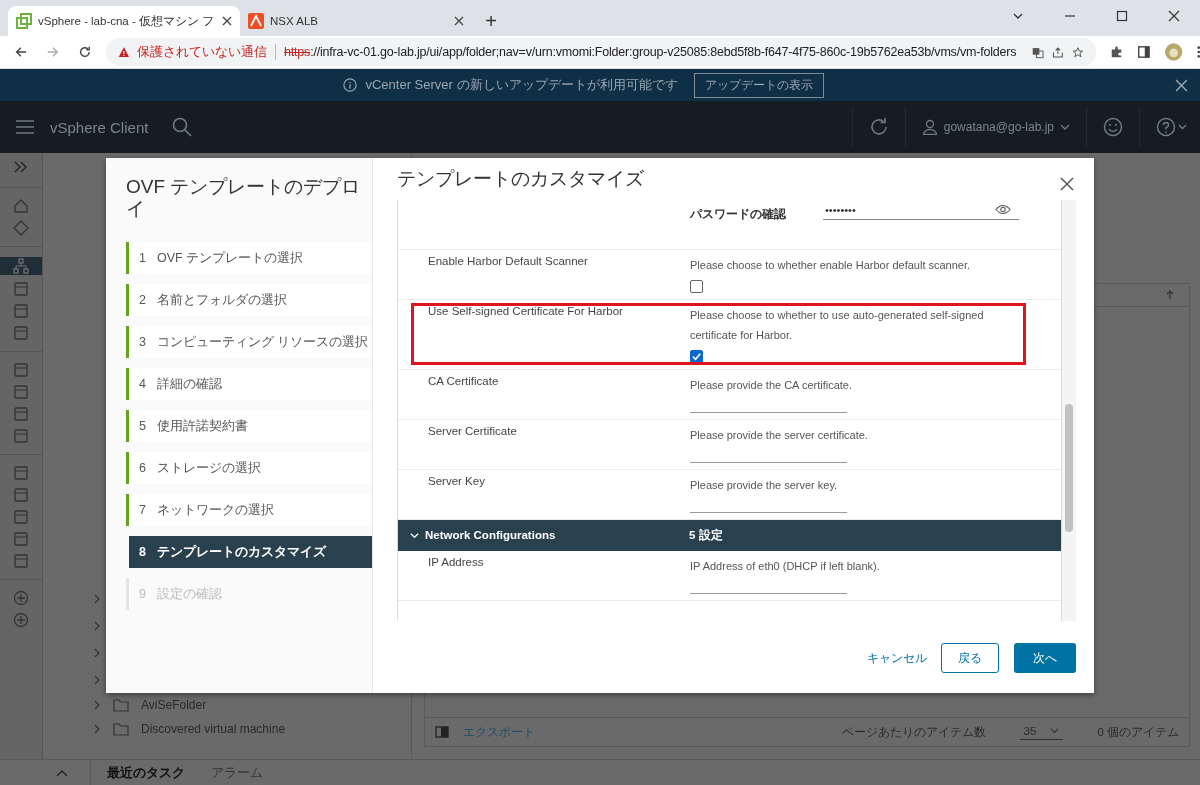  I want to click on chevron-up-icon, so click(62, 772).